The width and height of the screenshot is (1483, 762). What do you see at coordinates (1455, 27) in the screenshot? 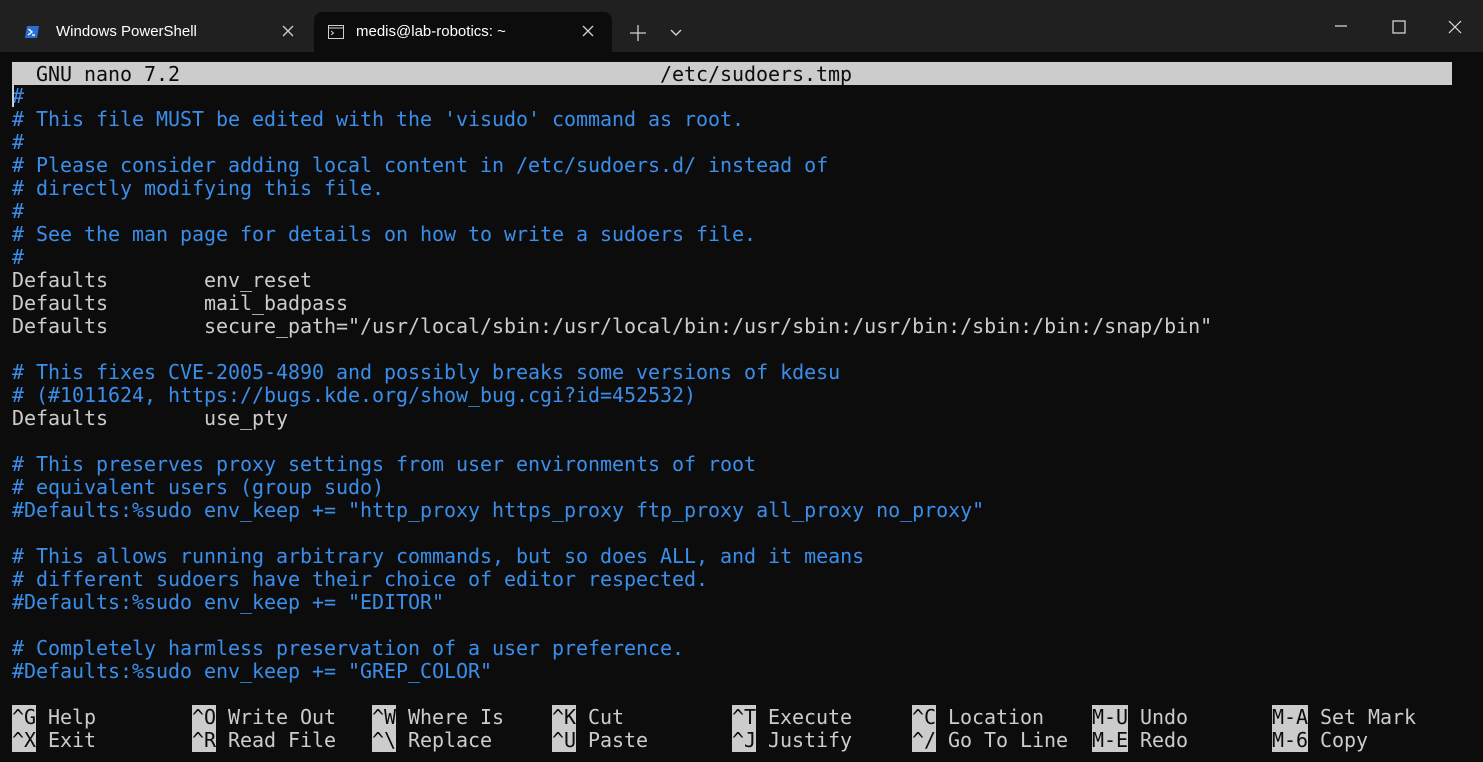
I see `close-icon` at bounding box center [1455, 27].